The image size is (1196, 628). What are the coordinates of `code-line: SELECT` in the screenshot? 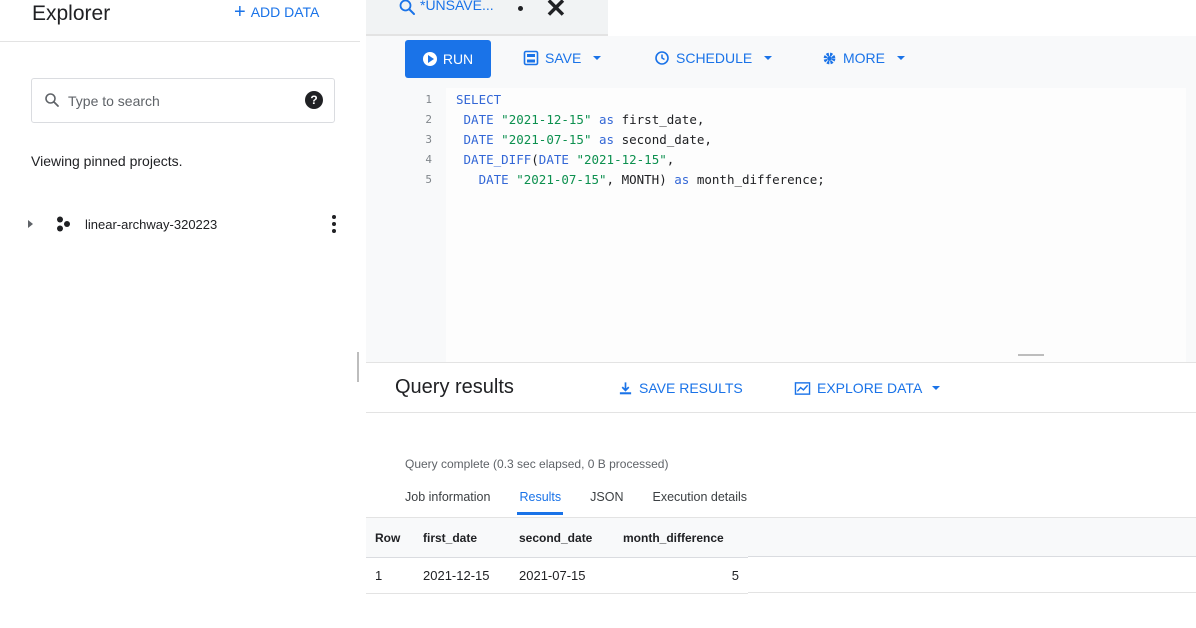 It's located at (806, 100).